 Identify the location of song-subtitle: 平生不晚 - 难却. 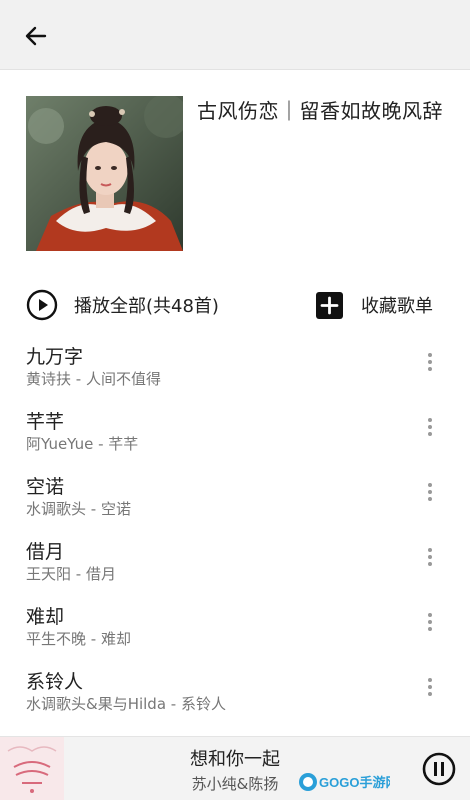
(78, 639).